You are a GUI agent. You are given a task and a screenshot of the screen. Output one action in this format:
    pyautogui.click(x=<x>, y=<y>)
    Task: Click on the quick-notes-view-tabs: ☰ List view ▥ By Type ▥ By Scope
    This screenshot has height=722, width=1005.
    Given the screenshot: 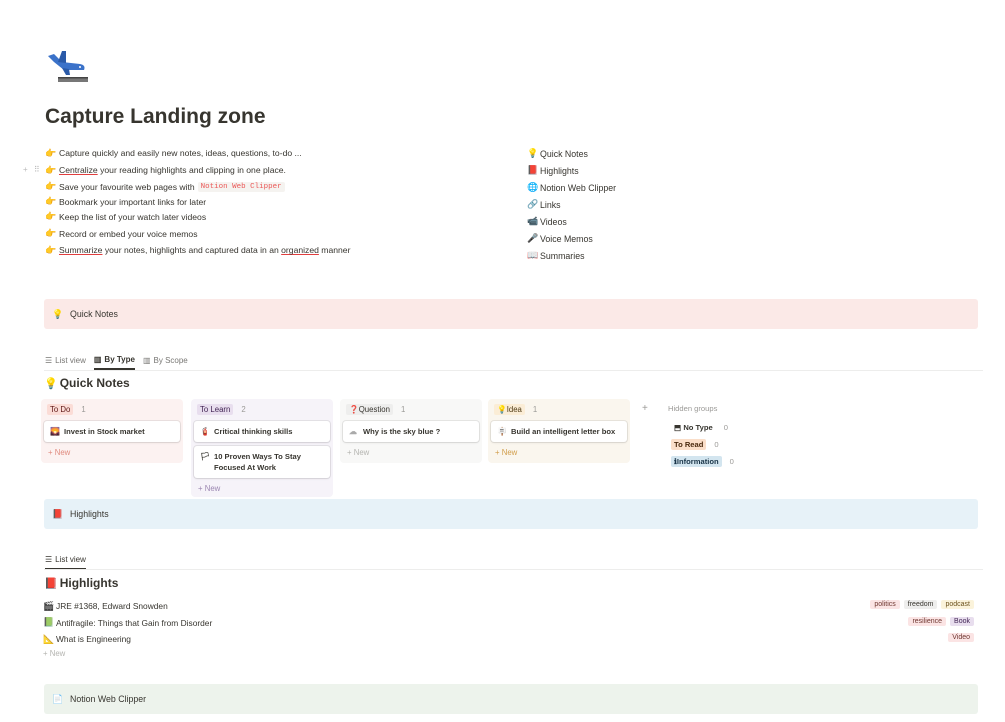 What is the action you would take?
    pyautogui.click(x=120, y=362)
    